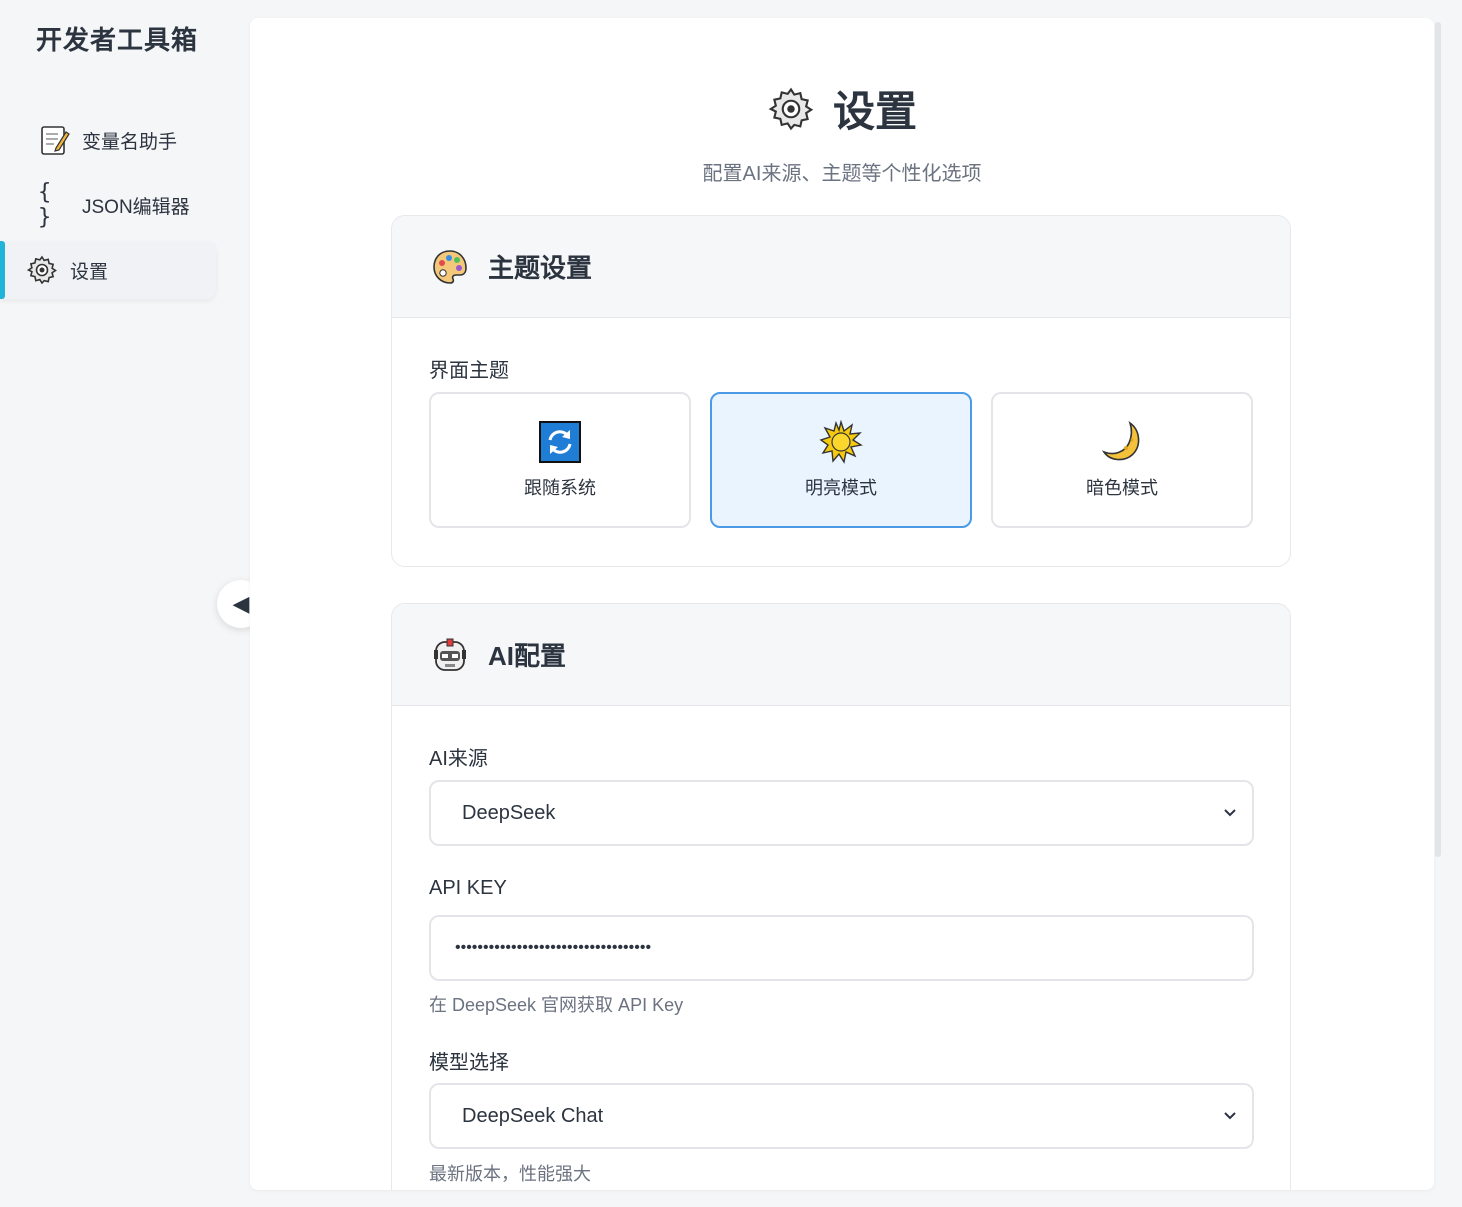 The width and height of the screenshot is (1462, 1207). Describe the element at coordinates (509, 812) in the screenshot. I see `ai-source-value: DeepSeek` at that location.